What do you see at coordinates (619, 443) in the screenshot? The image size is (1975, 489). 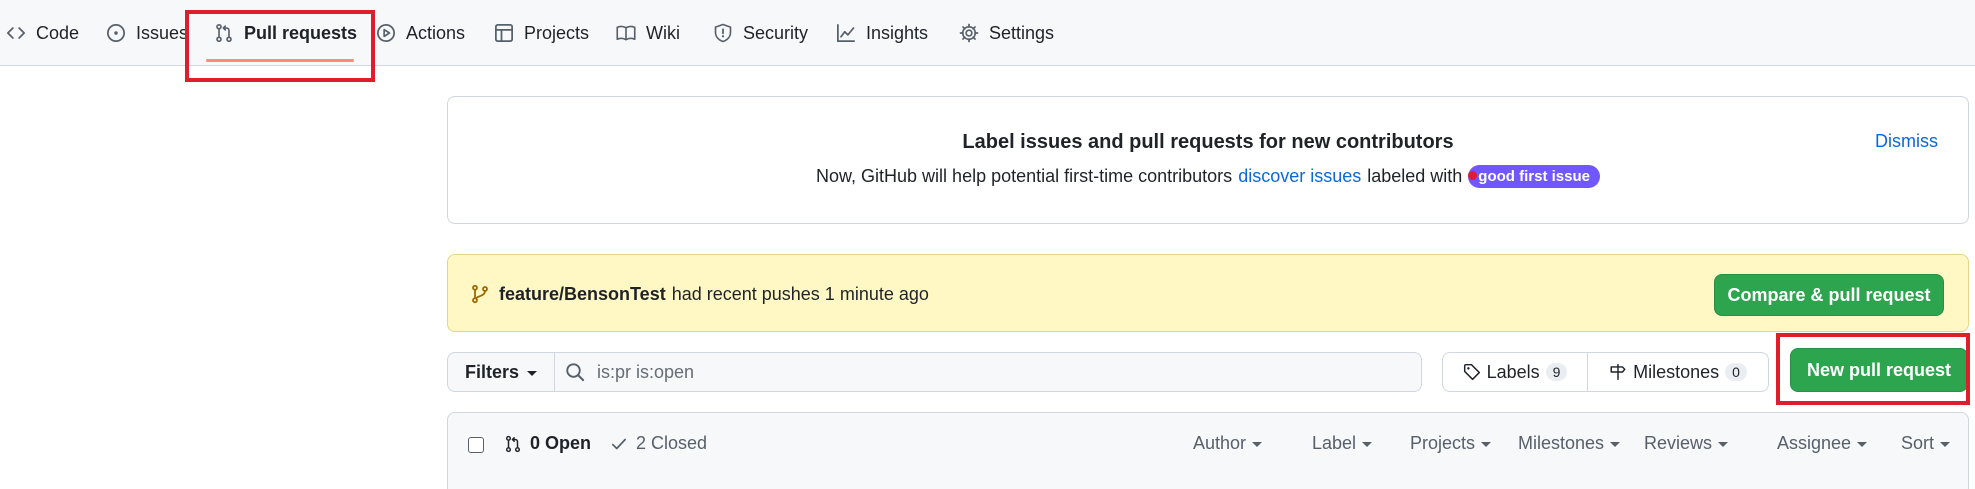 I see `check-icon` at bounding box center [619, 443].